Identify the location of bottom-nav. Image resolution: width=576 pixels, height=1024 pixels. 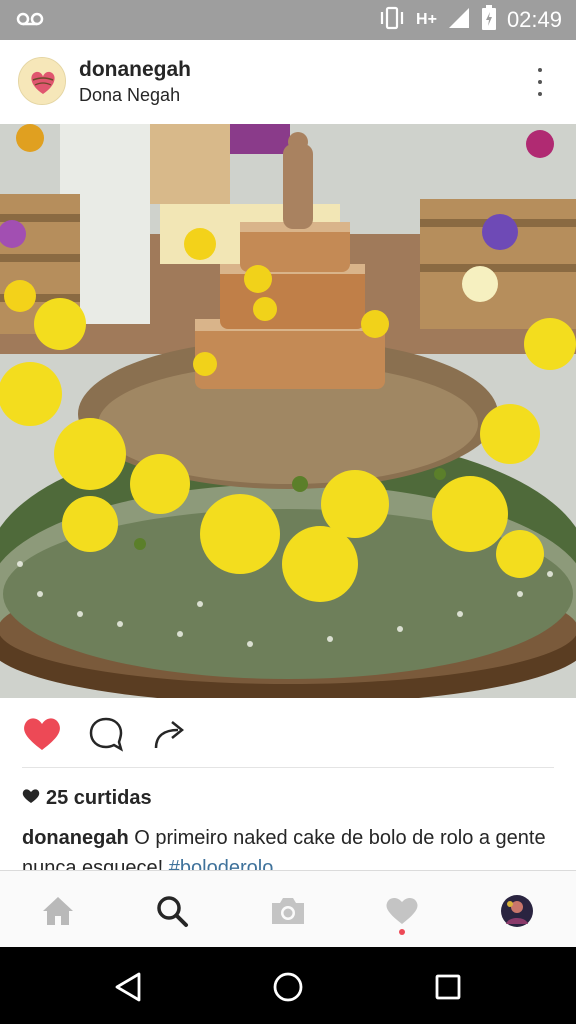
(288, 908).